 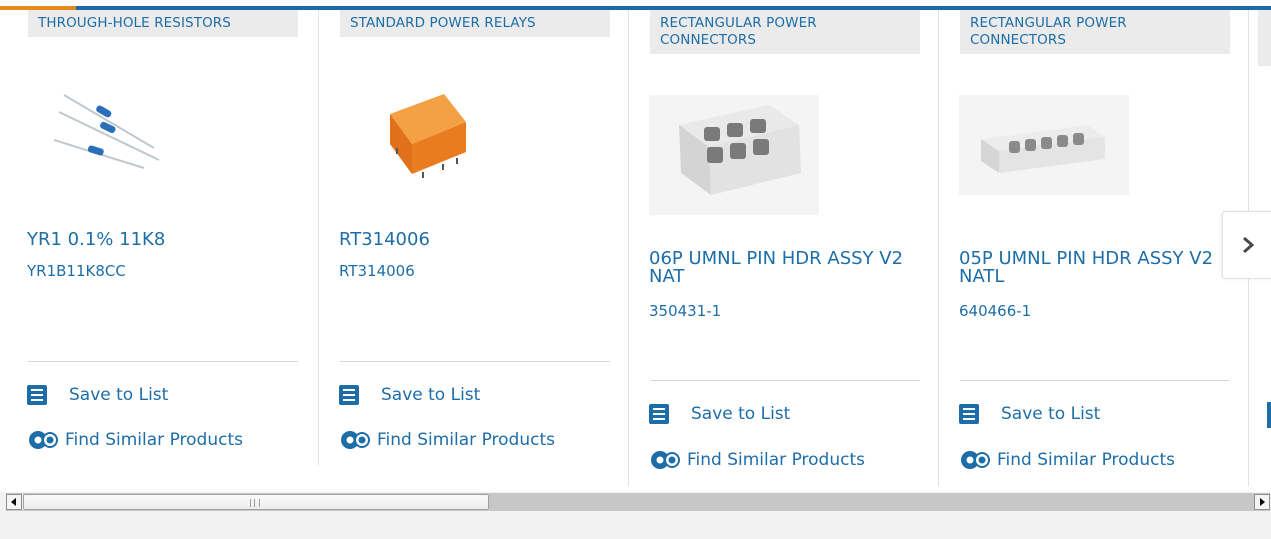 I want to click on scrollbar-thumb, so click(x=256, y=502).